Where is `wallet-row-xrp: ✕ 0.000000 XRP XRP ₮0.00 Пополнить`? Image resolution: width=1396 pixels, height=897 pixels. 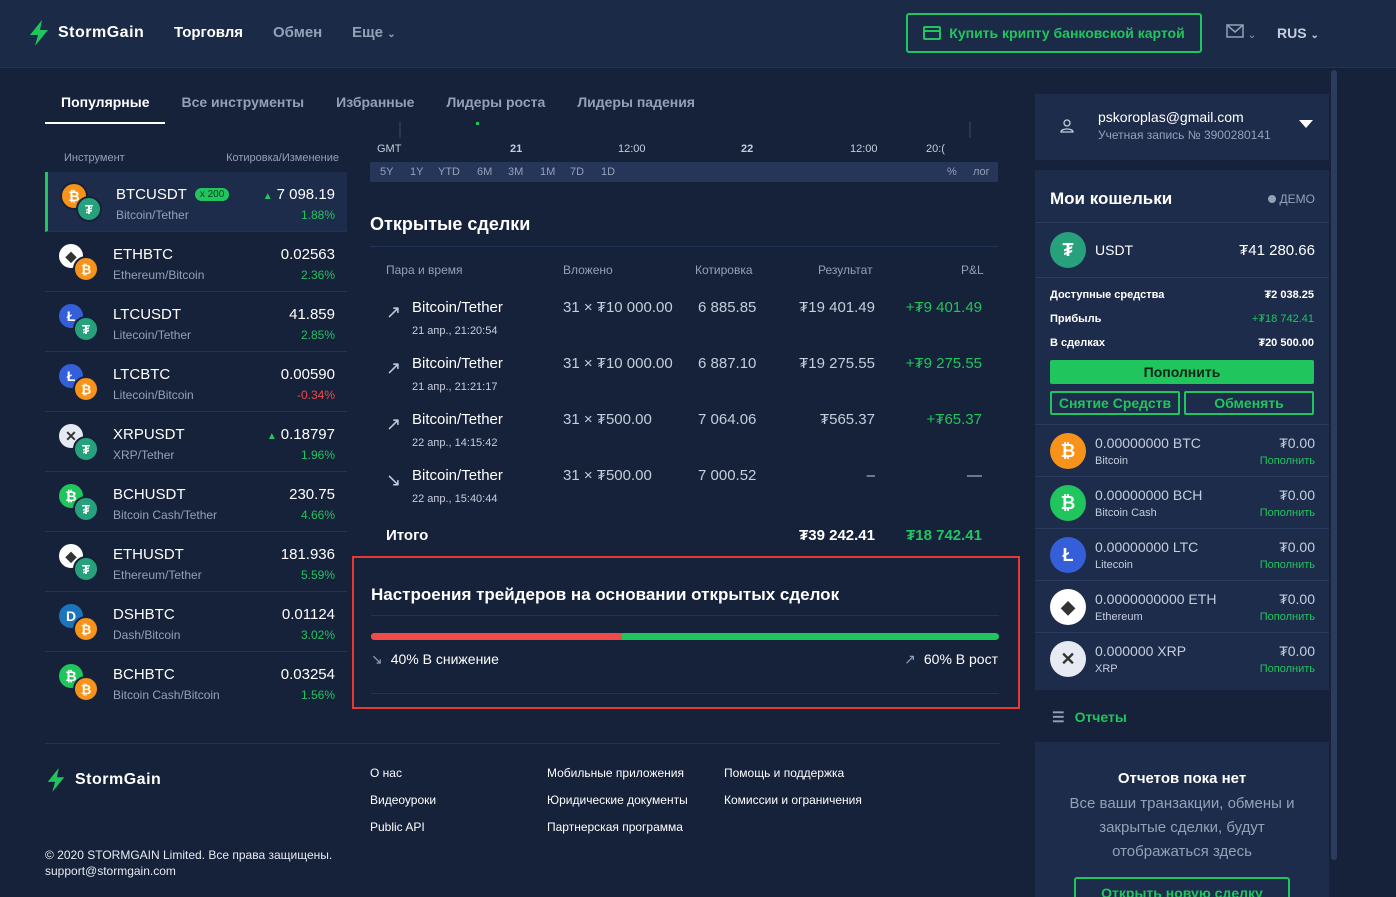
wallet-row-xrp: ✕ 0.000000 XRP XRP ₮0.00 Пополнить is located at coordinates (1182, 658).